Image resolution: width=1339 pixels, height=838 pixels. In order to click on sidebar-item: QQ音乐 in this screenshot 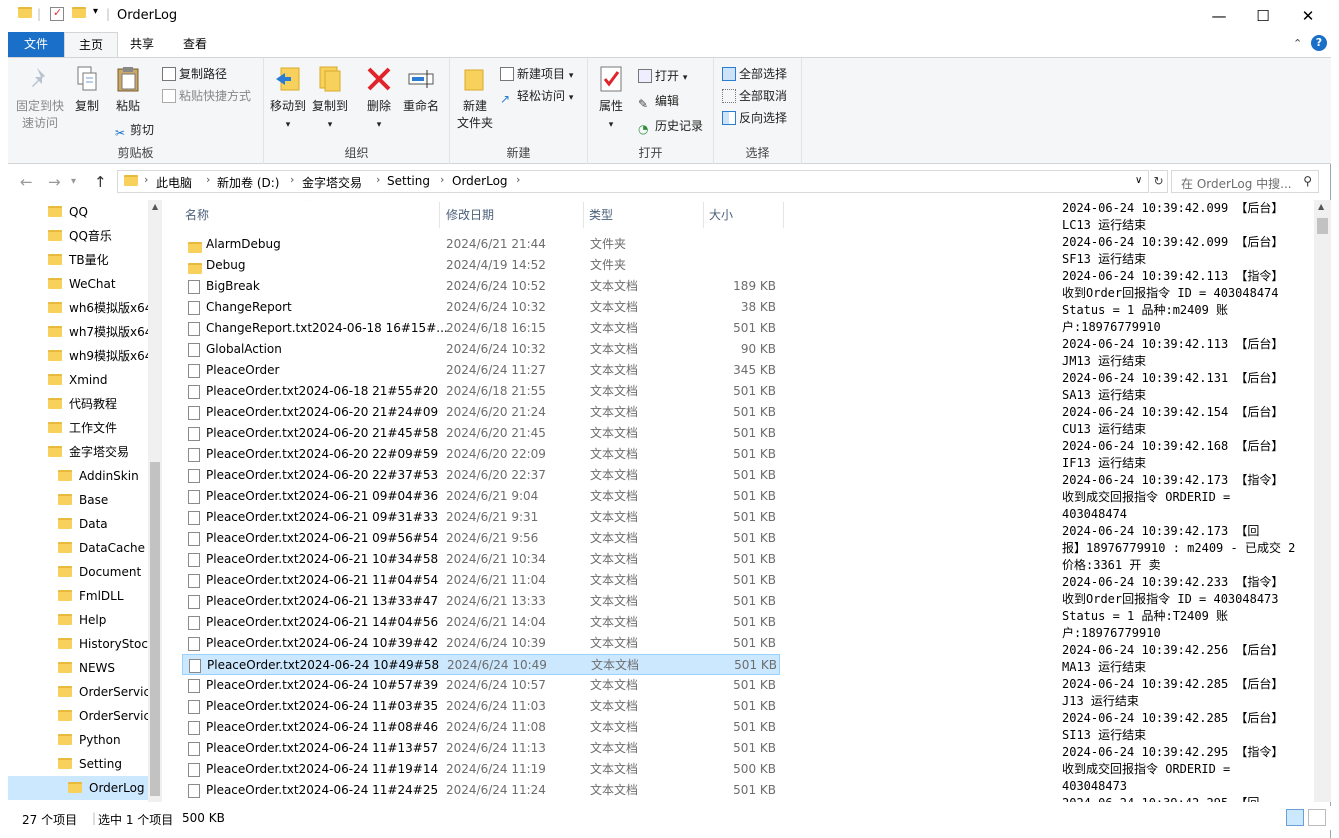, I will do `click(78, 236)`.